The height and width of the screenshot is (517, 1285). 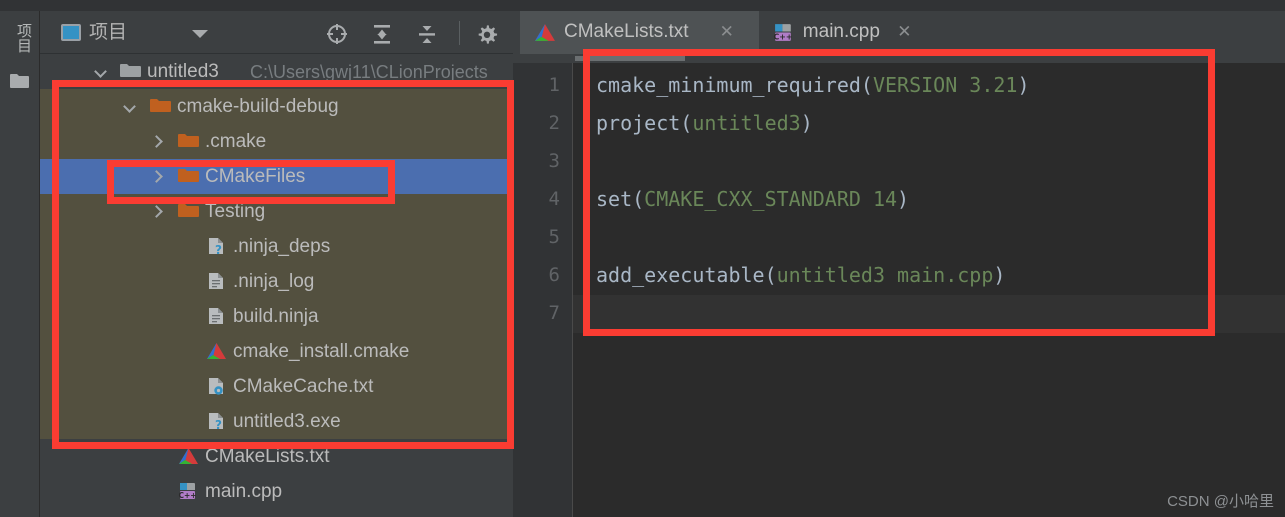 What do you see at coordinates (71, 32) in the screenshot?
I see `project-window-icon` at bounding box center [71, 32].